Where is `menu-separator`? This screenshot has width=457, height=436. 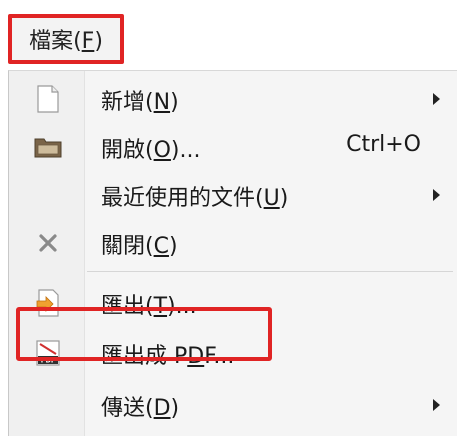 menu-separator is located at coordinates (270, 271).